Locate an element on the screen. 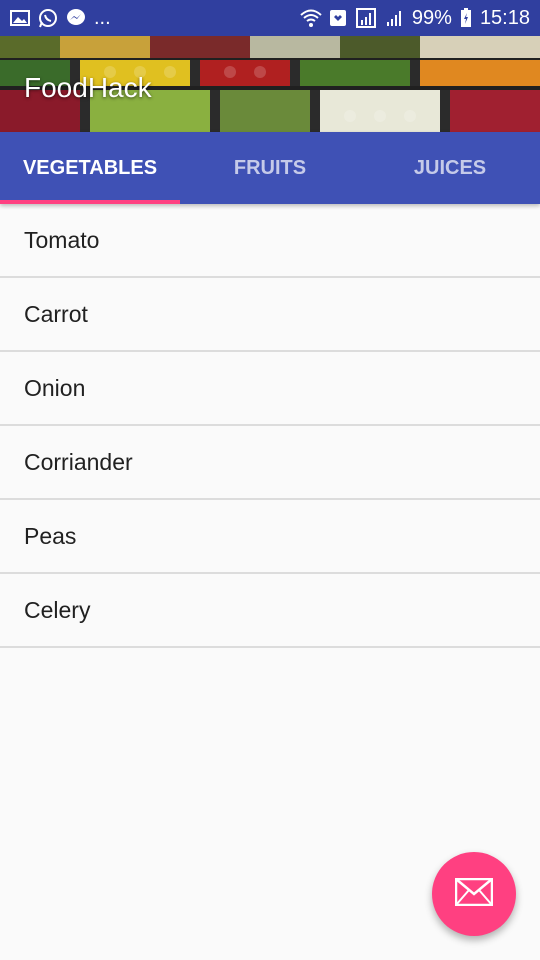  wifi-icon is located at coordinates (311, 18).